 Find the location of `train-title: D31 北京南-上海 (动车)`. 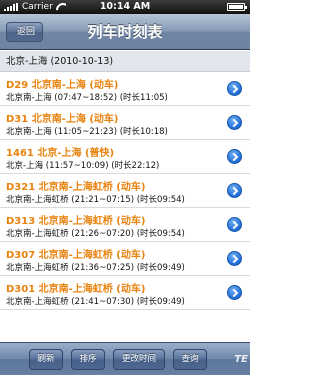

train-title: D31 北京南-上海 (动车) is located at coordinates (62, 119).